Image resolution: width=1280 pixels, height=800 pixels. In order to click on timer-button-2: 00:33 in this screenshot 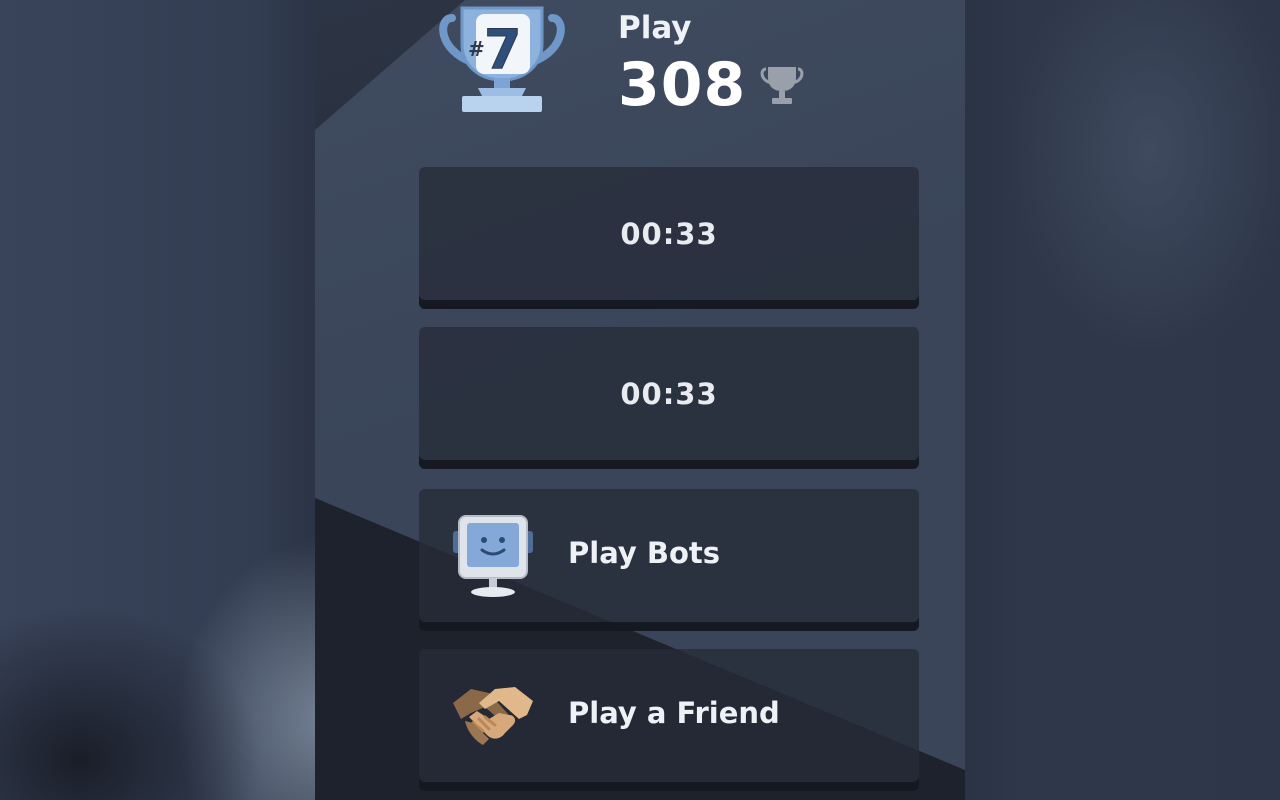, I will do `click(669, 398)`.